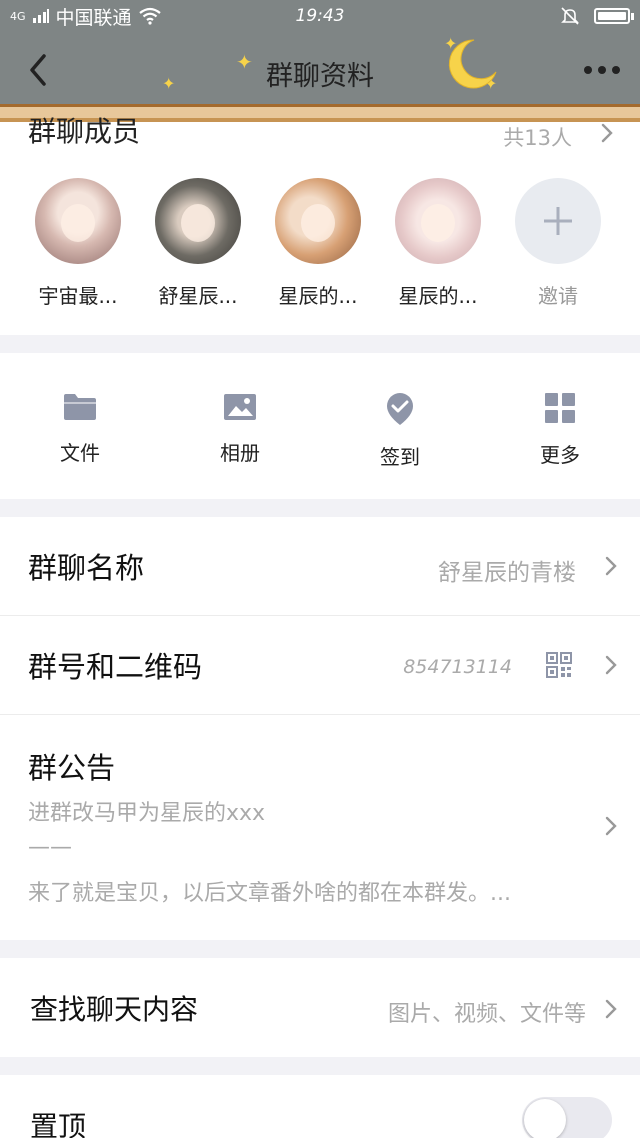  Describe the element at coordinates (320, 665) in the screenshot. I see `group-id-qr-row: 群号和二维码 854713114` at that location.